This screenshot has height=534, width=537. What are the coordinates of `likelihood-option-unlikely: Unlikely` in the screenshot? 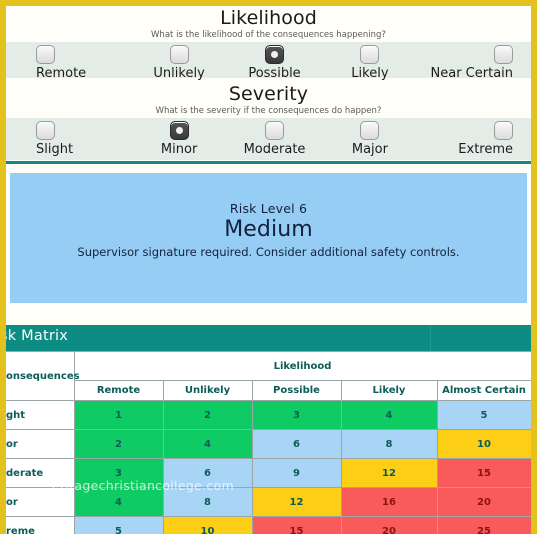 It's located at (178, 63).